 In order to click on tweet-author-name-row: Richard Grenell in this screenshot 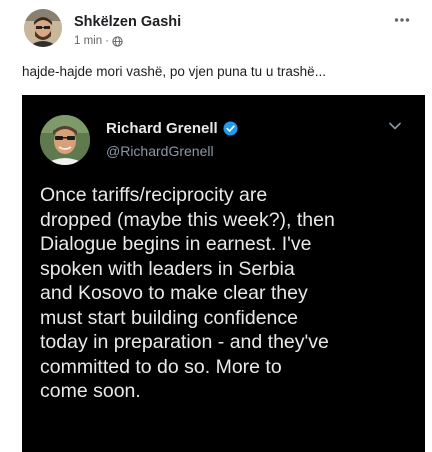, I will do `click(172, 128)`.